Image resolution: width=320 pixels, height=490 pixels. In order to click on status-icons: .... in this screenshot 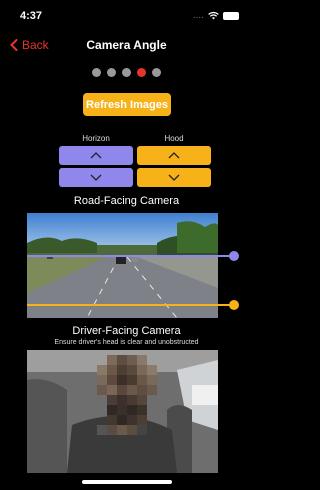, I will do `click(216, 15)`.